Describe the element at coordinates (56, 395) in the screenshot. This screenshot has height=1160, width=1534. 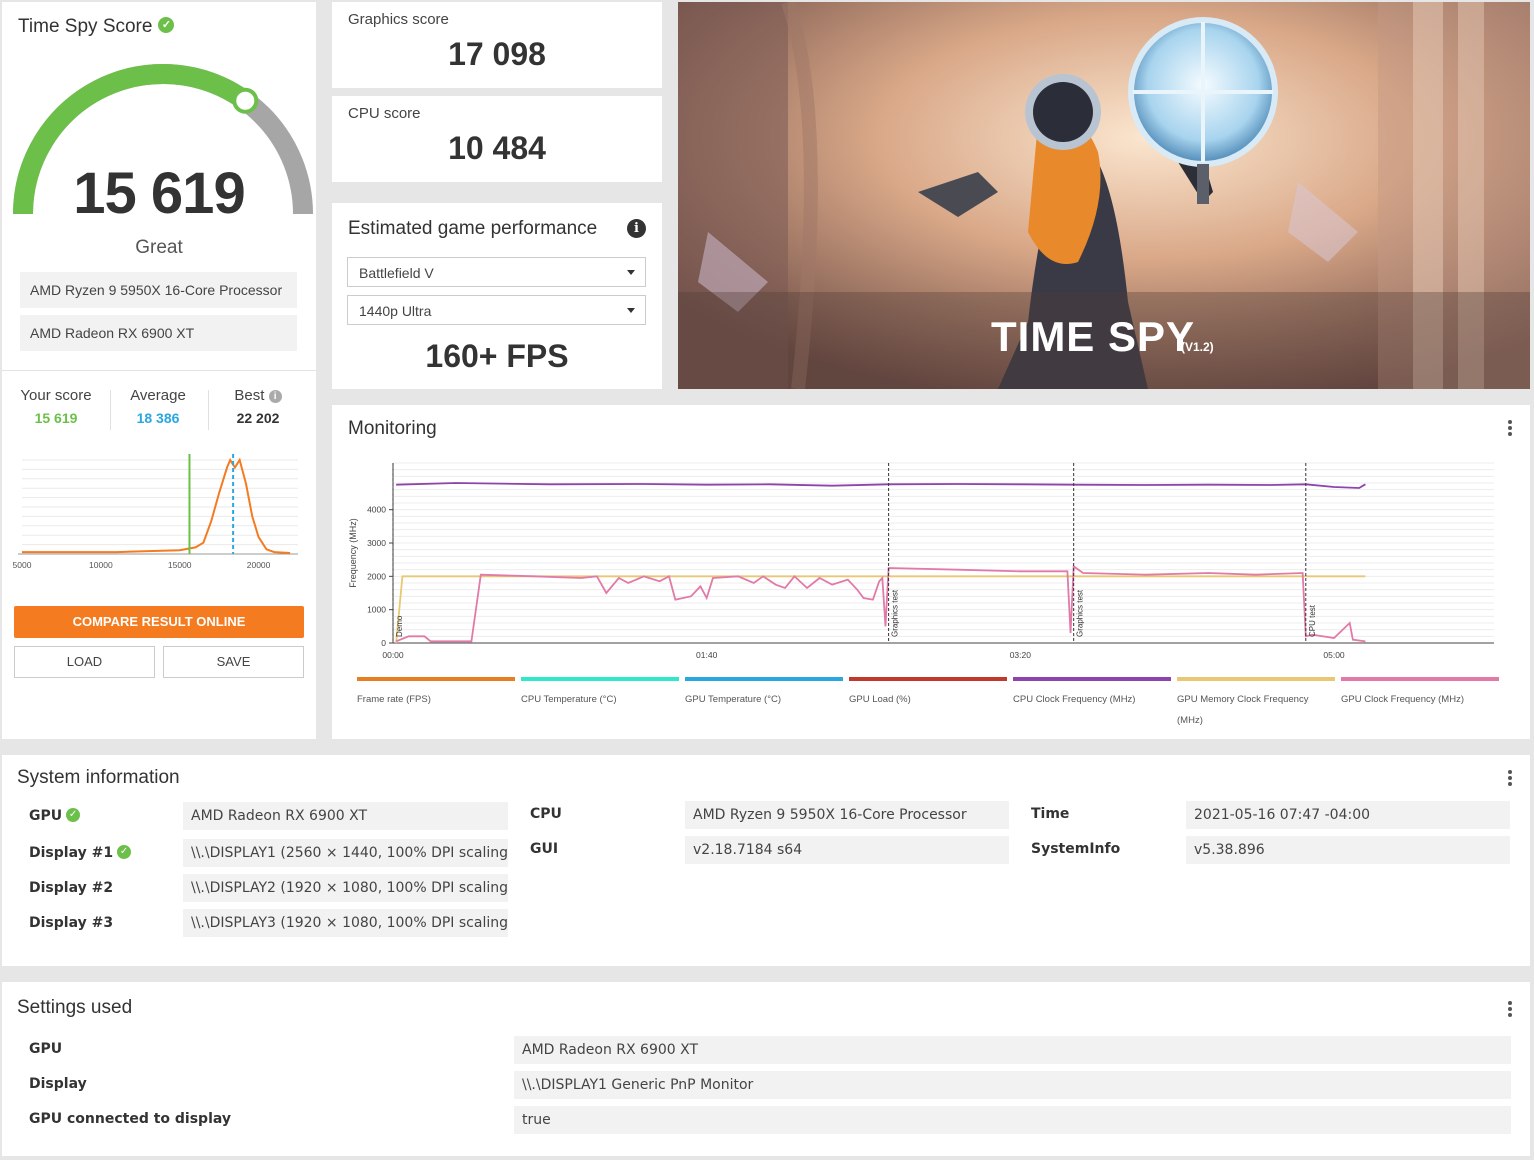
I see `your-score-label: Your score` at that location.